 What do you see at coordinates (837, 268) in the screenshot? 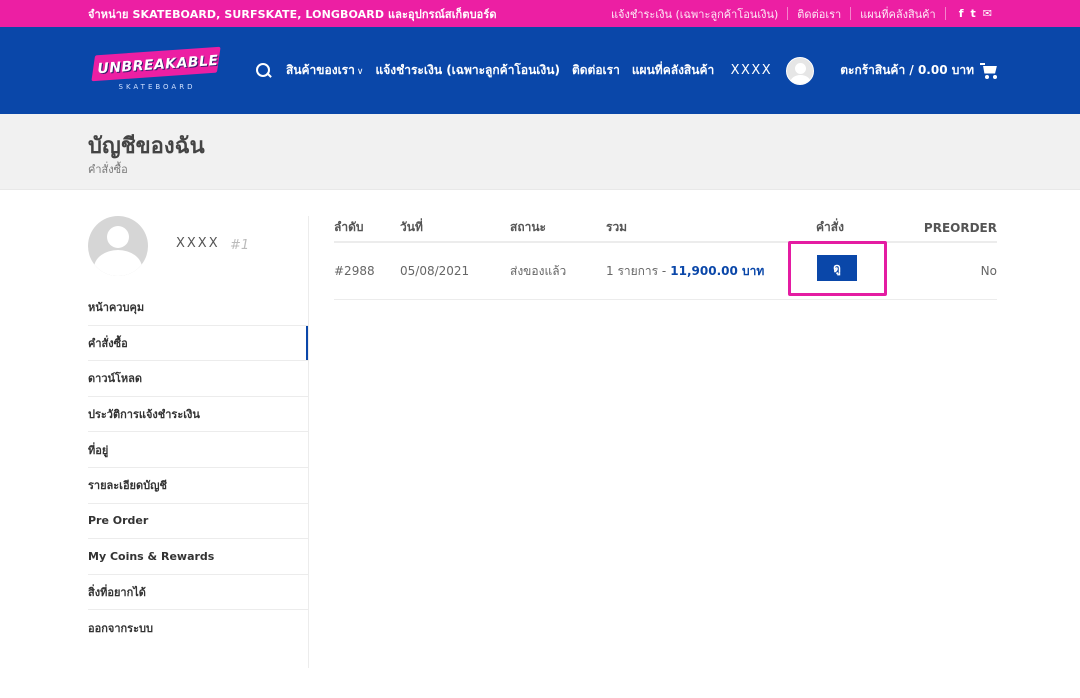
I see `highlight-box` at bounding box center [837, 268].